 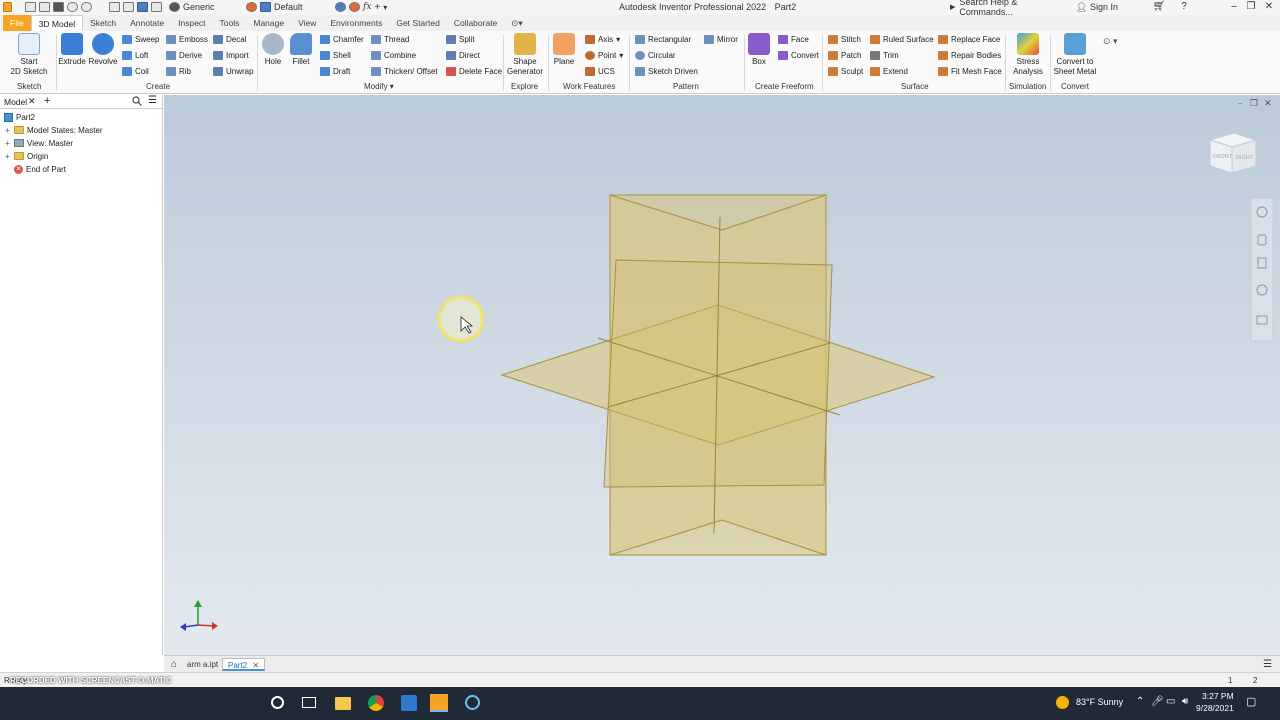 I want to click on sketch-driven-button: Sketch Driven, so click(x=666, y=71).